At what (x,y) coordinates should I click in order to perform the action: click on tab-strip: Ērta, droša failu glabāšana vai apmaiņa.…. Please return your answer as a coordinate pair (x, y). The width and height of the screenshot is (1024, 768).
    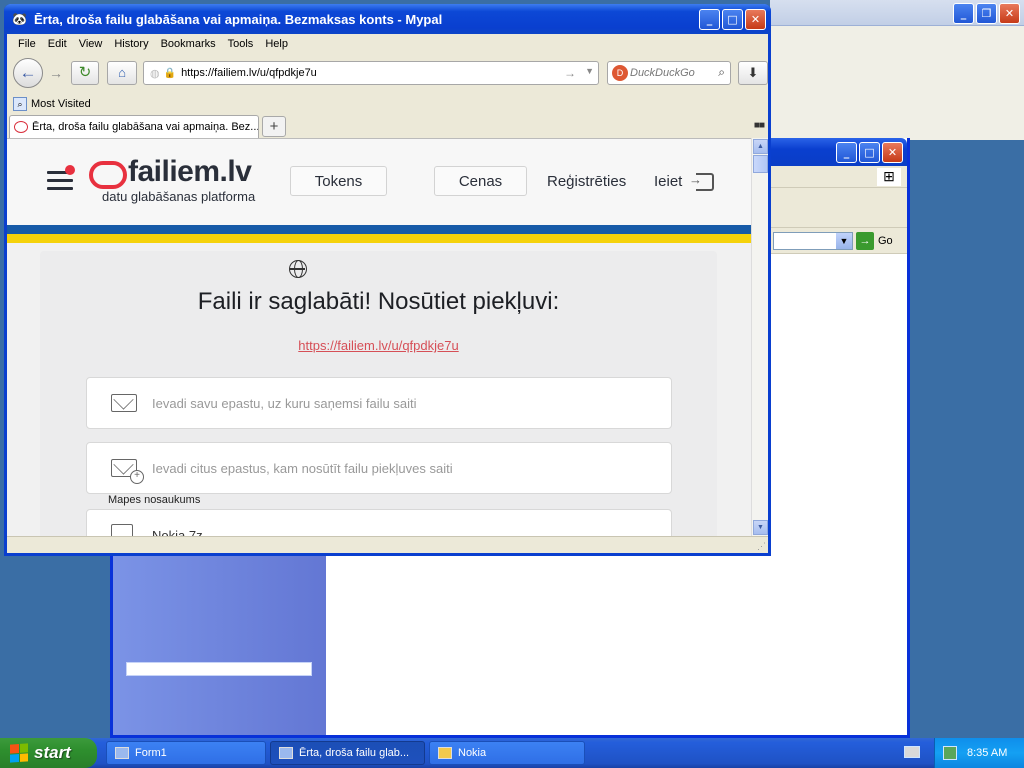
    Looking at the image, I should click on (387, 126).